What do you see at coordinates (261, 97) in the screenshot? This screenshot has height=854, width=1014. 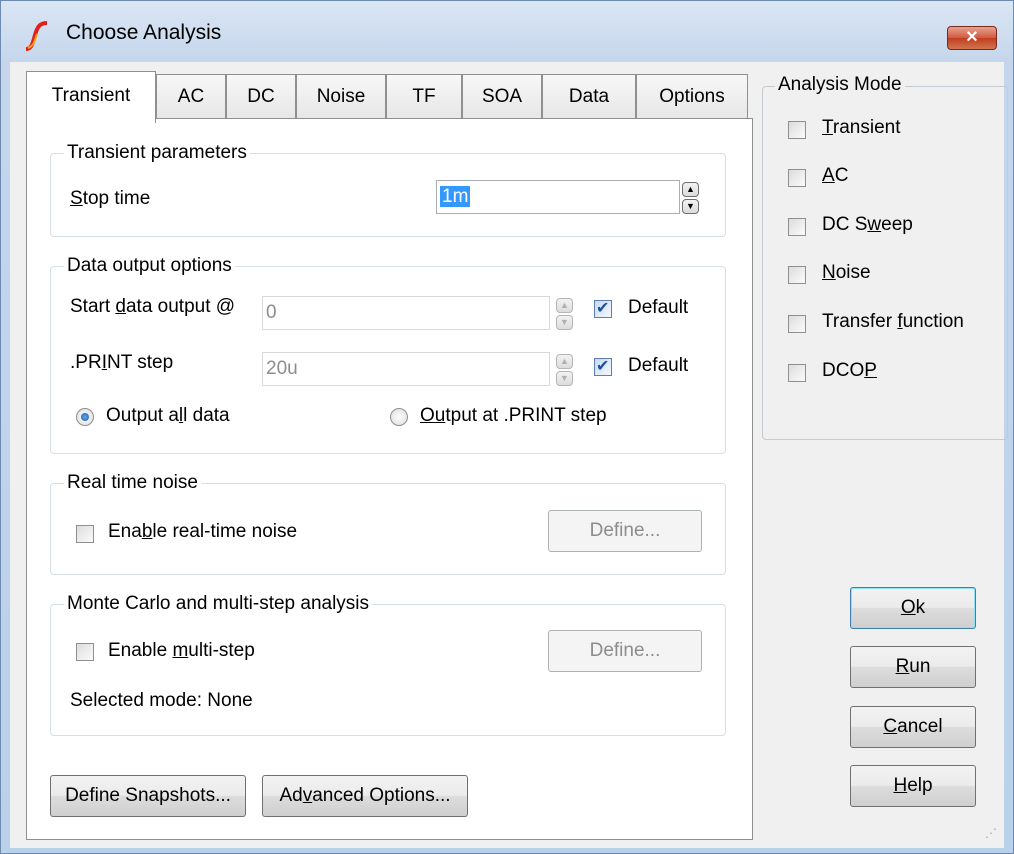 I see `tab-dc: DC` at bounding box center [261, 97].